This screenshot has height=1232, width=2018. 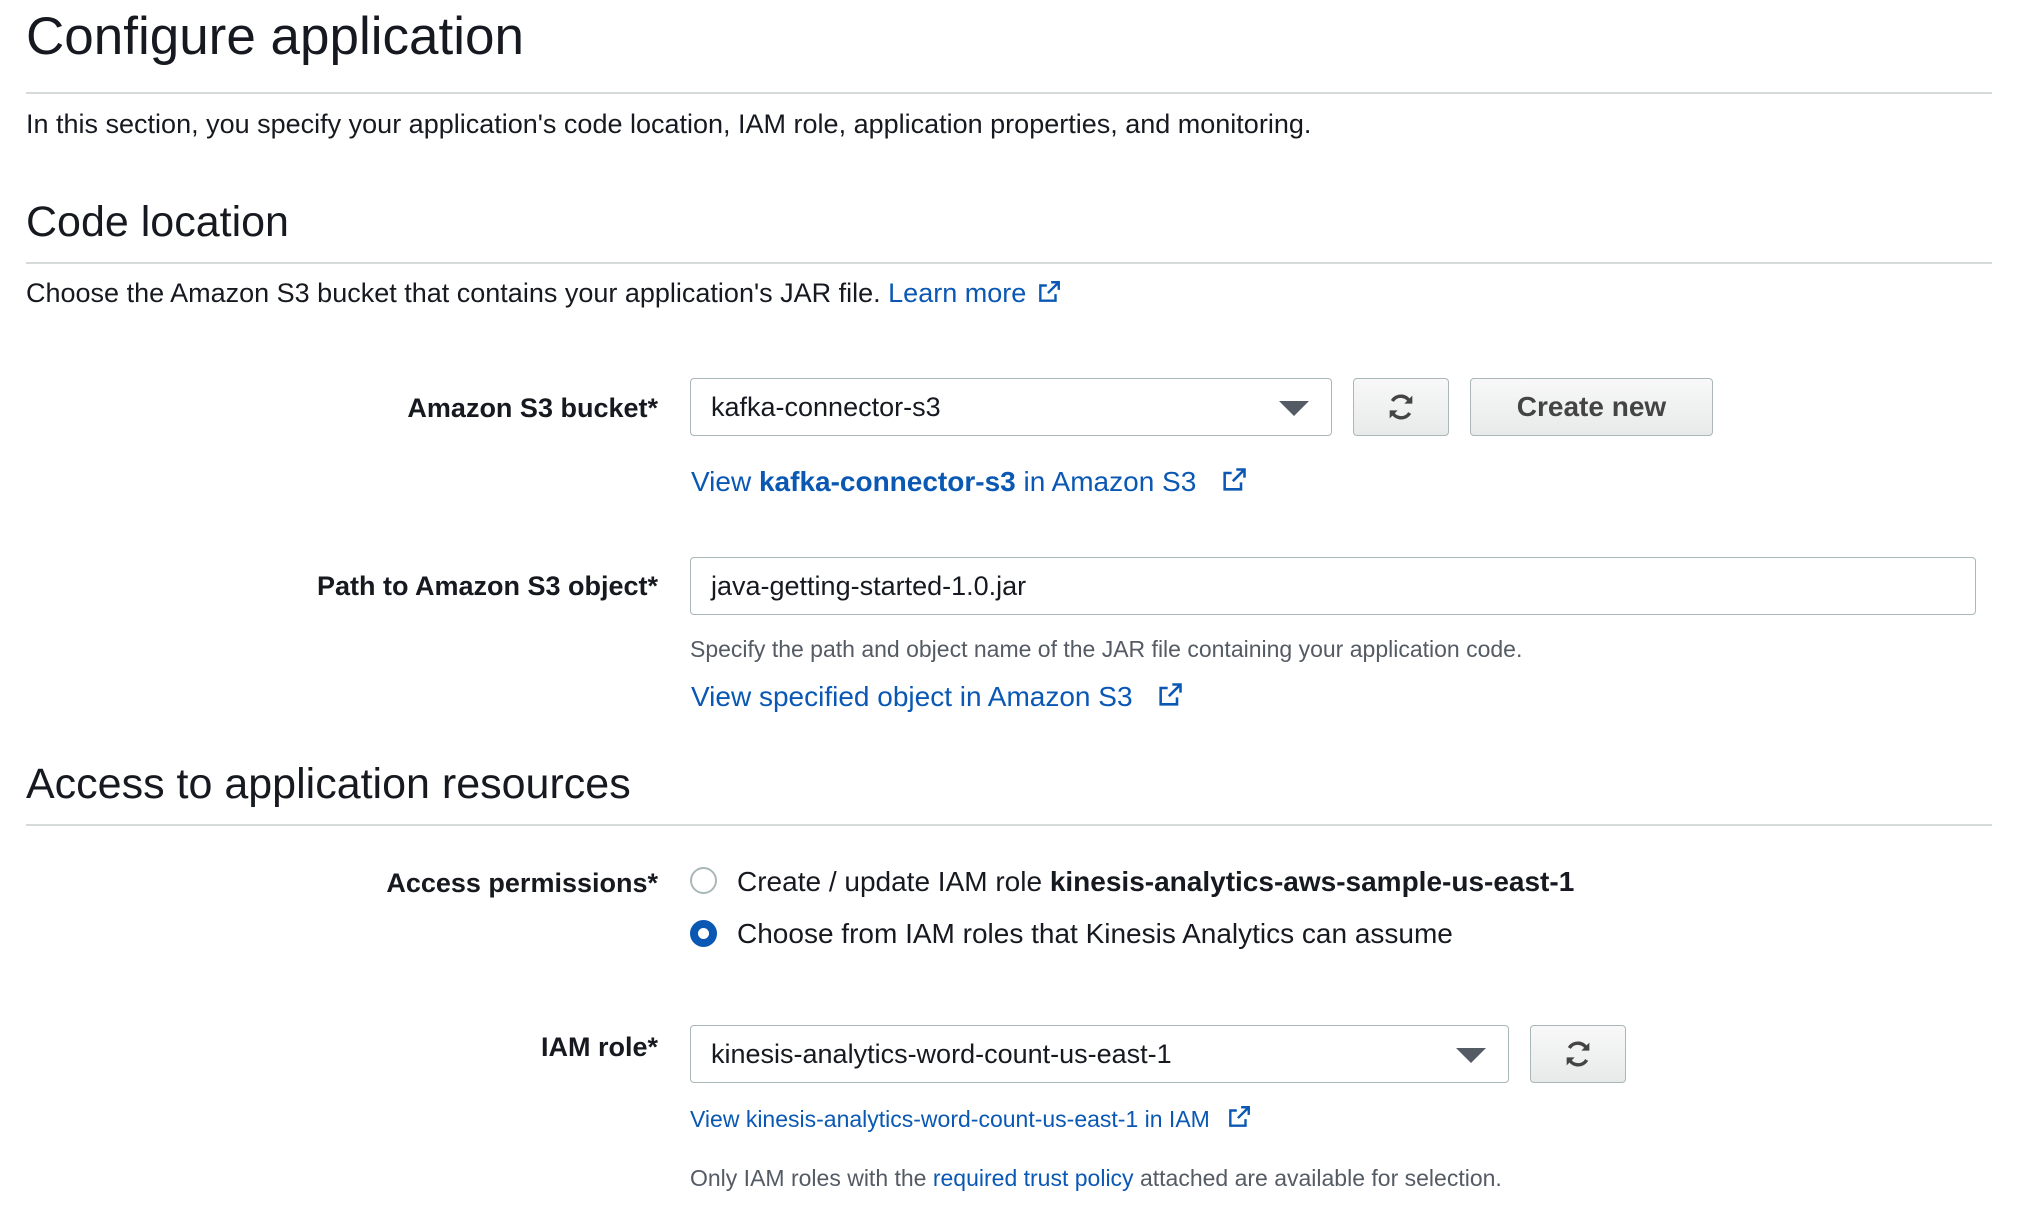 I want to click on option-create-role-name: kinesis-analytics-aws-sample-us-east-1, so click(x=1312, y=881).